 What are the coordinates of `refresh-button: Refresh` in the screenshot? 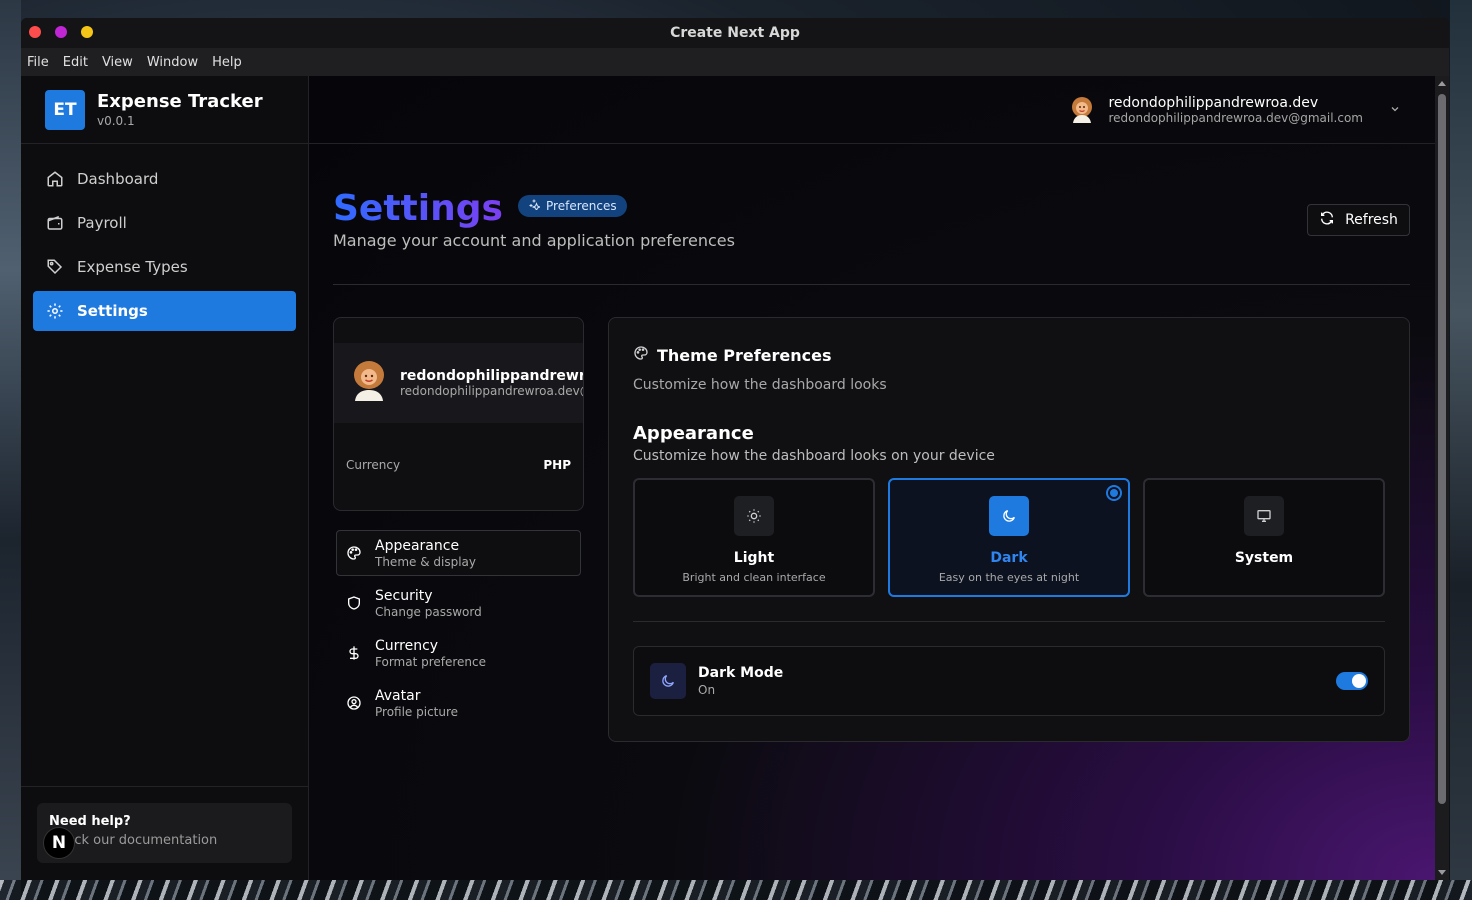 It's located at (1358, 220).